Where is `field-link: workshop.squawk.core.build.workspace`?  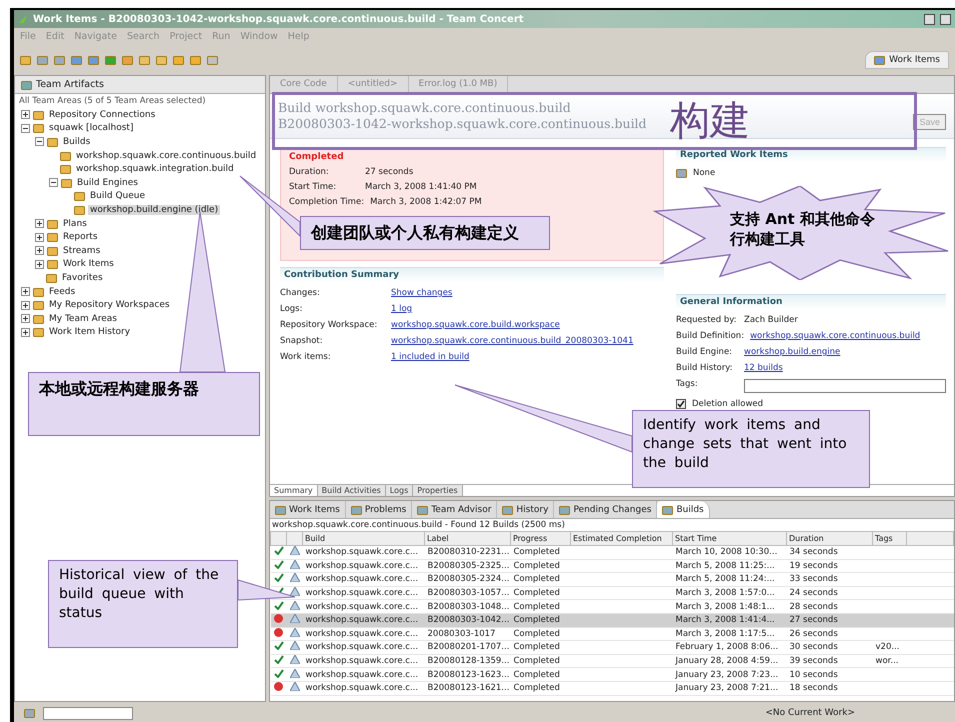
field-link: workshop.squawk.core.build.workspace is located at coordinates (475, 325).